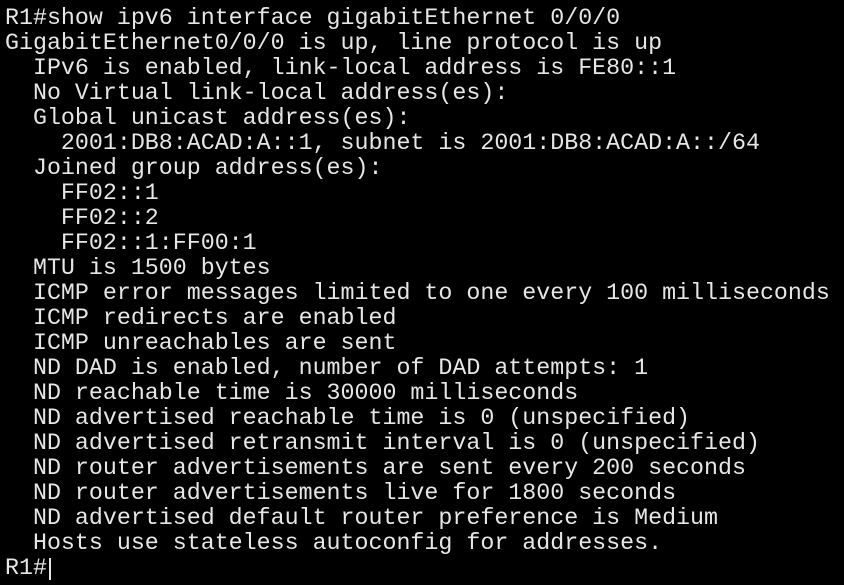 Image resolution: width=844 pixels, height=585 pixels. What do you see at coordinates (292, 393) in the screenshot?
I see `terminal-line-nd-reachable-time: ND reachable time is 30000 milliseconds` at bounding box center [292, 393].